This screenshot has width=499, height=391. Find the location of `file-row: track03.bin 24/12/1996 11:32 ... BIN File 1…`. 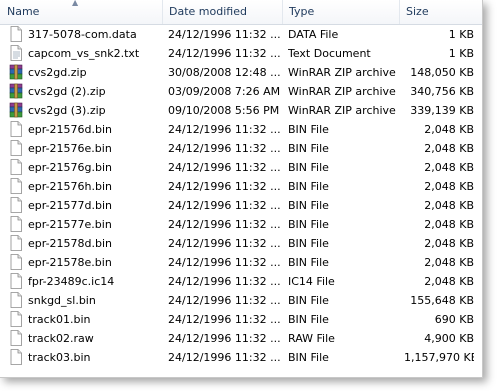

file-row: track03.bin 24/12/1996 11:32 ... BIN File 1… is located at coordinates (241, 357).